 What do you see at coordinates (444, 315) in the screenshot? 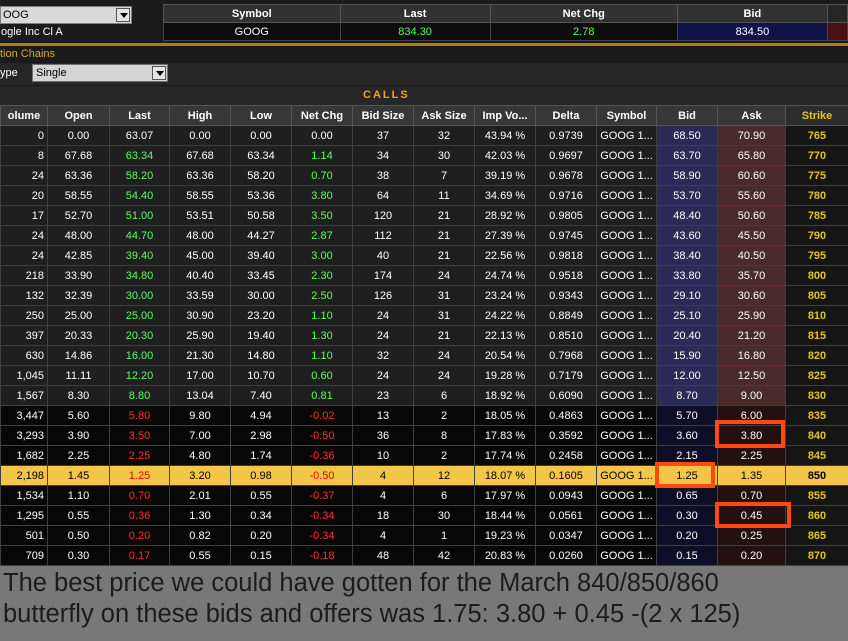
I see `cell-ask-size: 31` at bounding box center [444, 315].